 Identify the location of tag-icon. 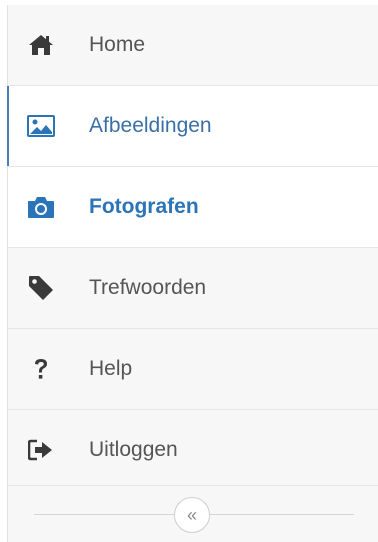
(41, 288).